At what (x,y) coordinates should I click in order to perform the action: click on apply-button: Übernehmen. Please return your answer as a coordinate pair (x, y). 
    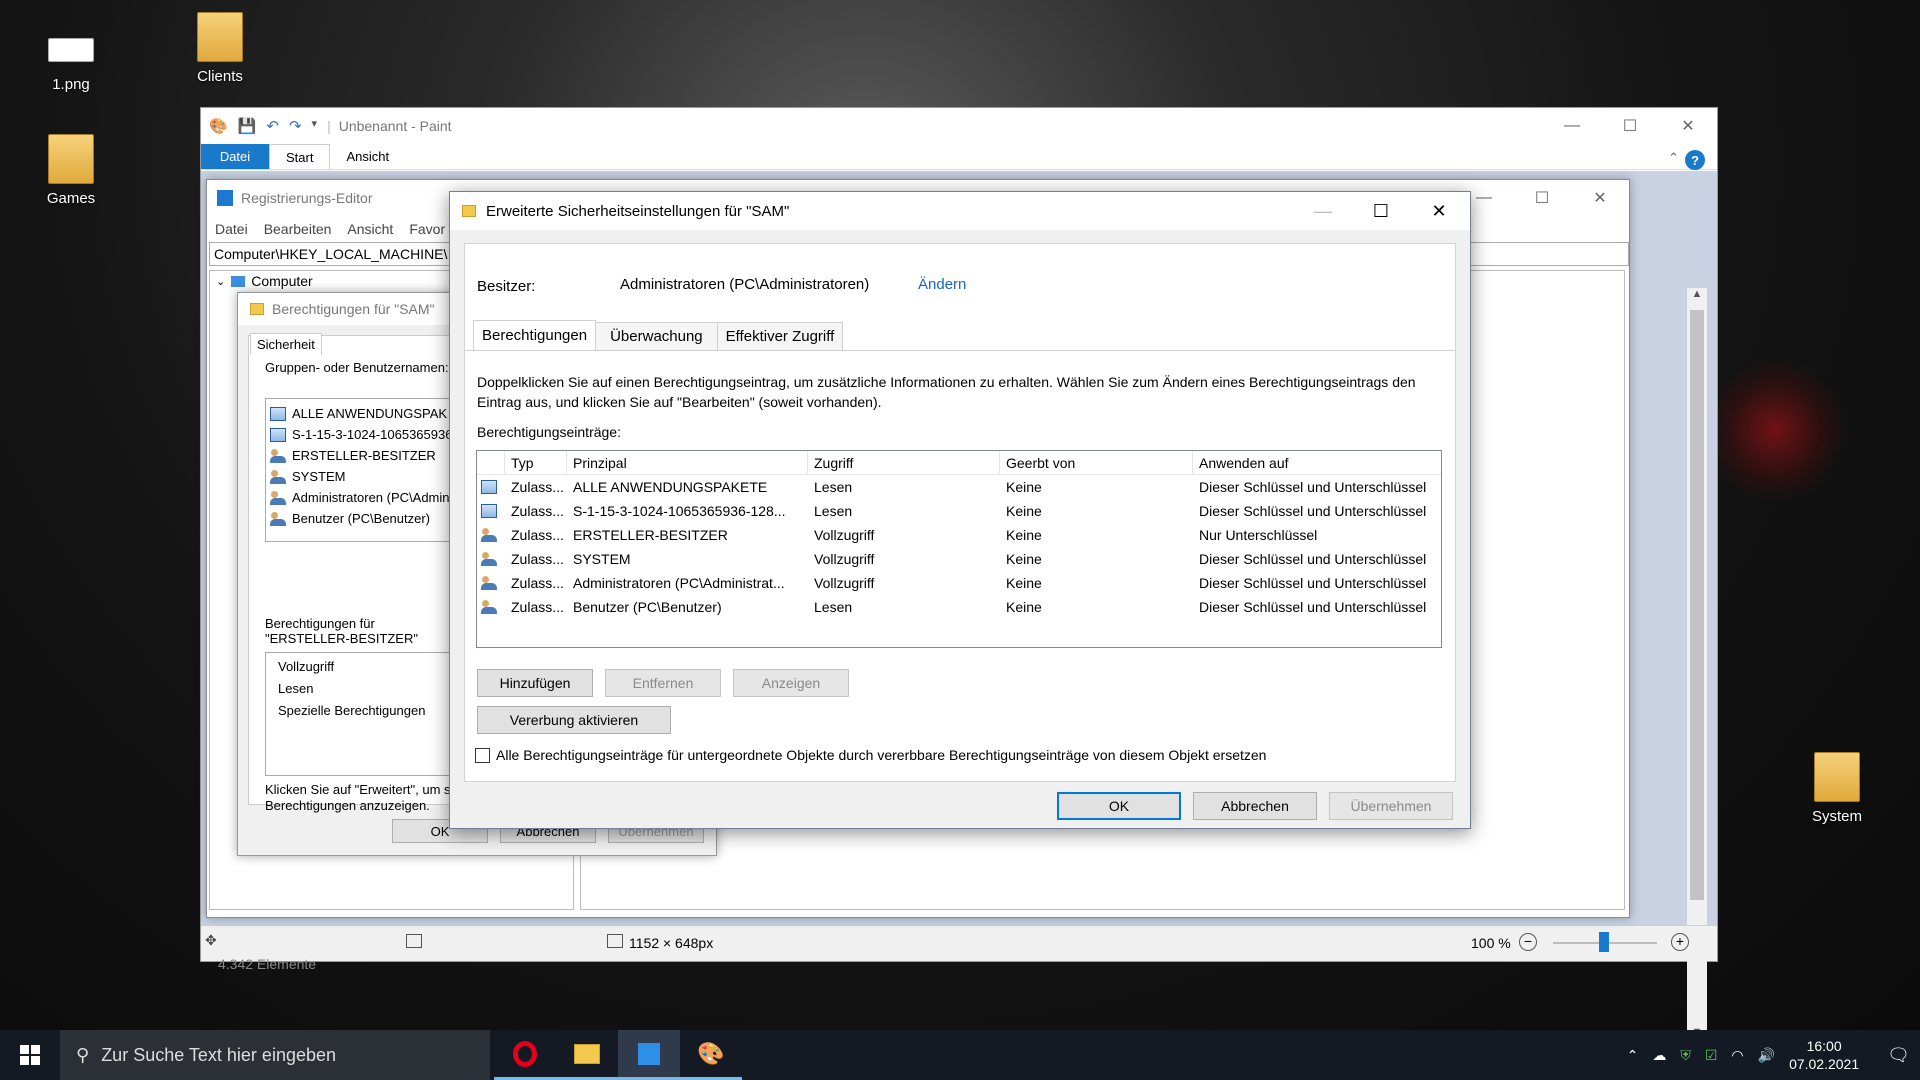
    Looking at the image, I should click on (1391, 806).